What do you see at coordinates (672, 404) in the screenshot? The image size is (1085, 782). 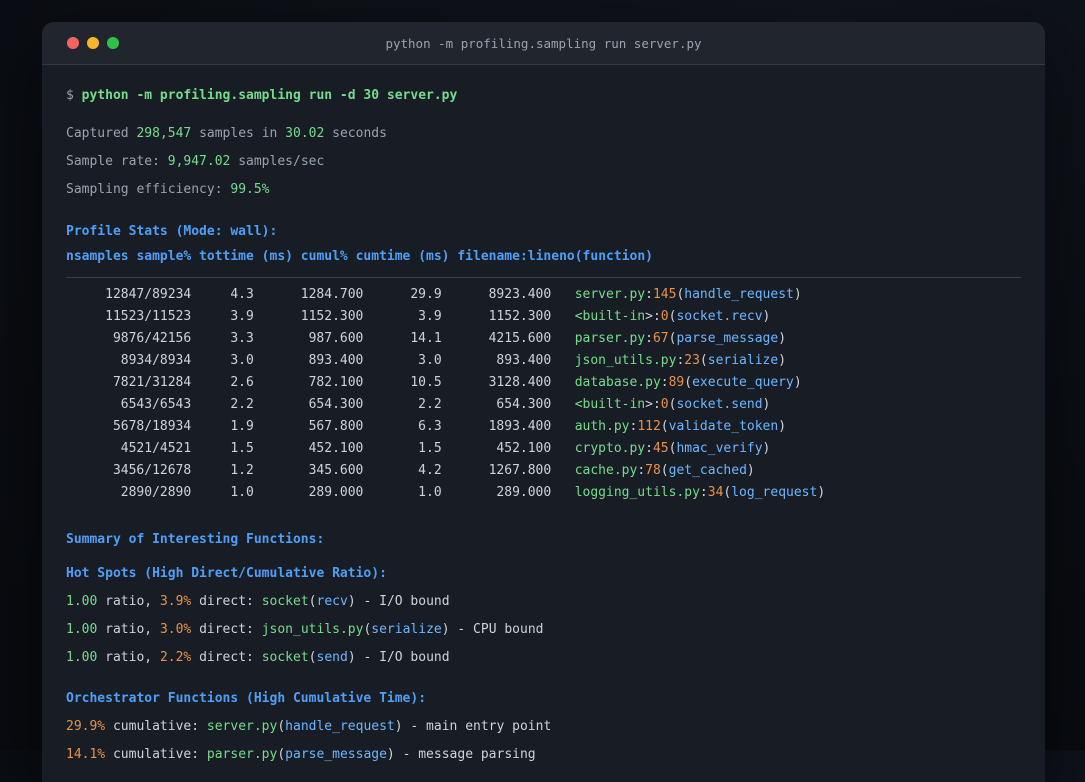 I see `code-location: <built-in>:0(socket.send)` at bounding box center [672, 404].